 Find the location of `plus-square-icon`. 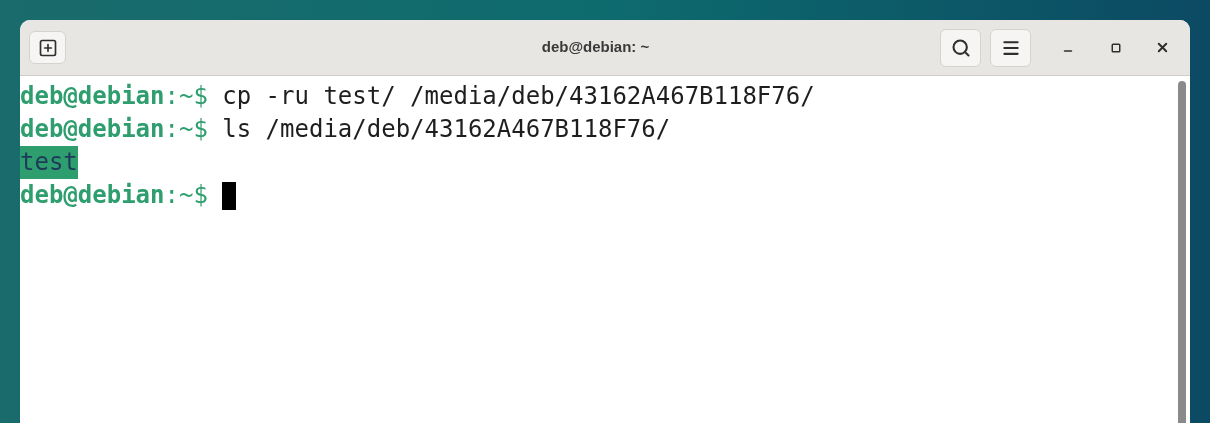

plus-square-icon is located at coordinates (47, 47).